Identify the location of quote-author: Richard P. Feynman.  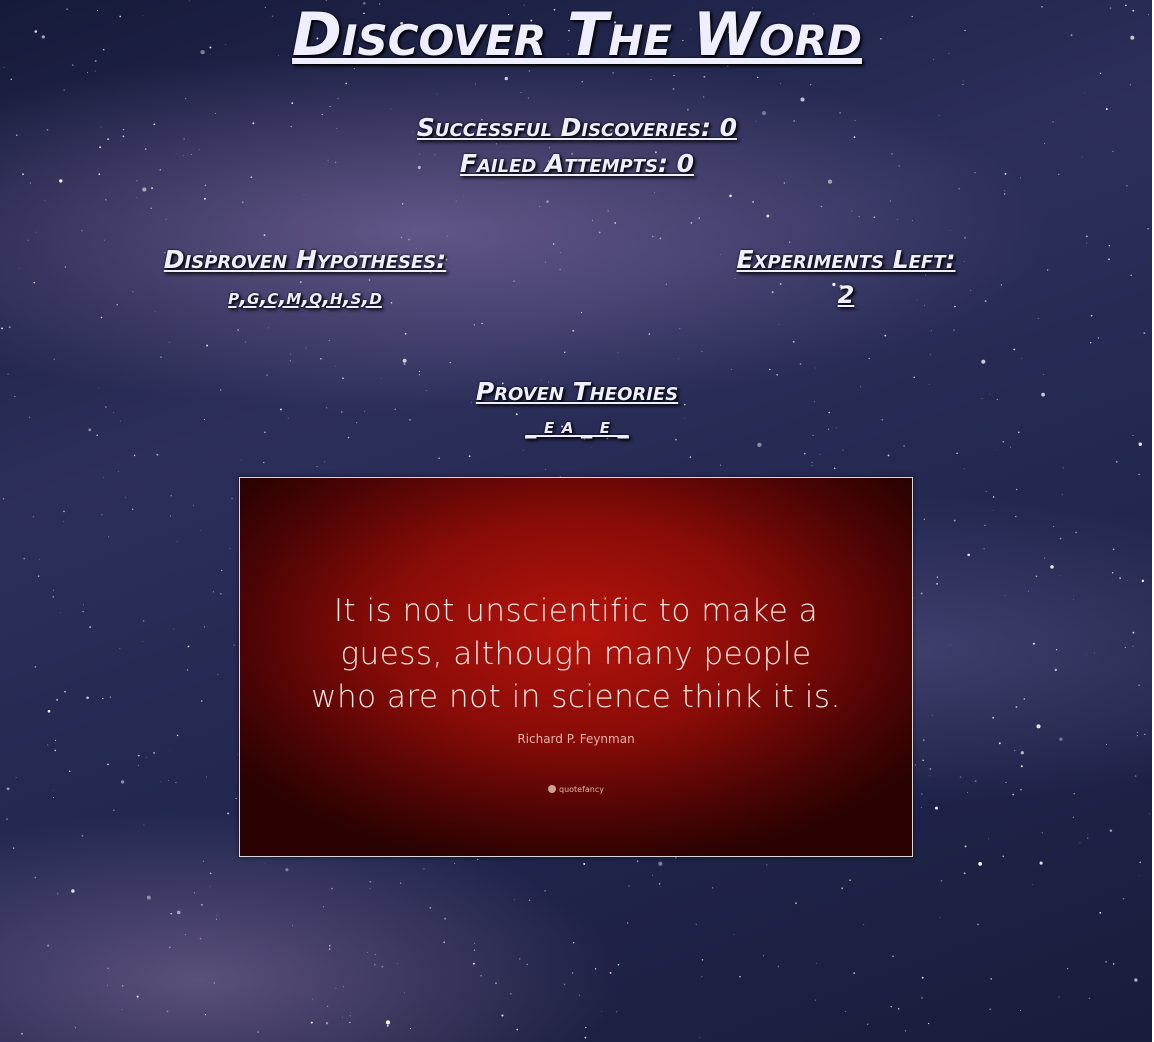
(576, 739).